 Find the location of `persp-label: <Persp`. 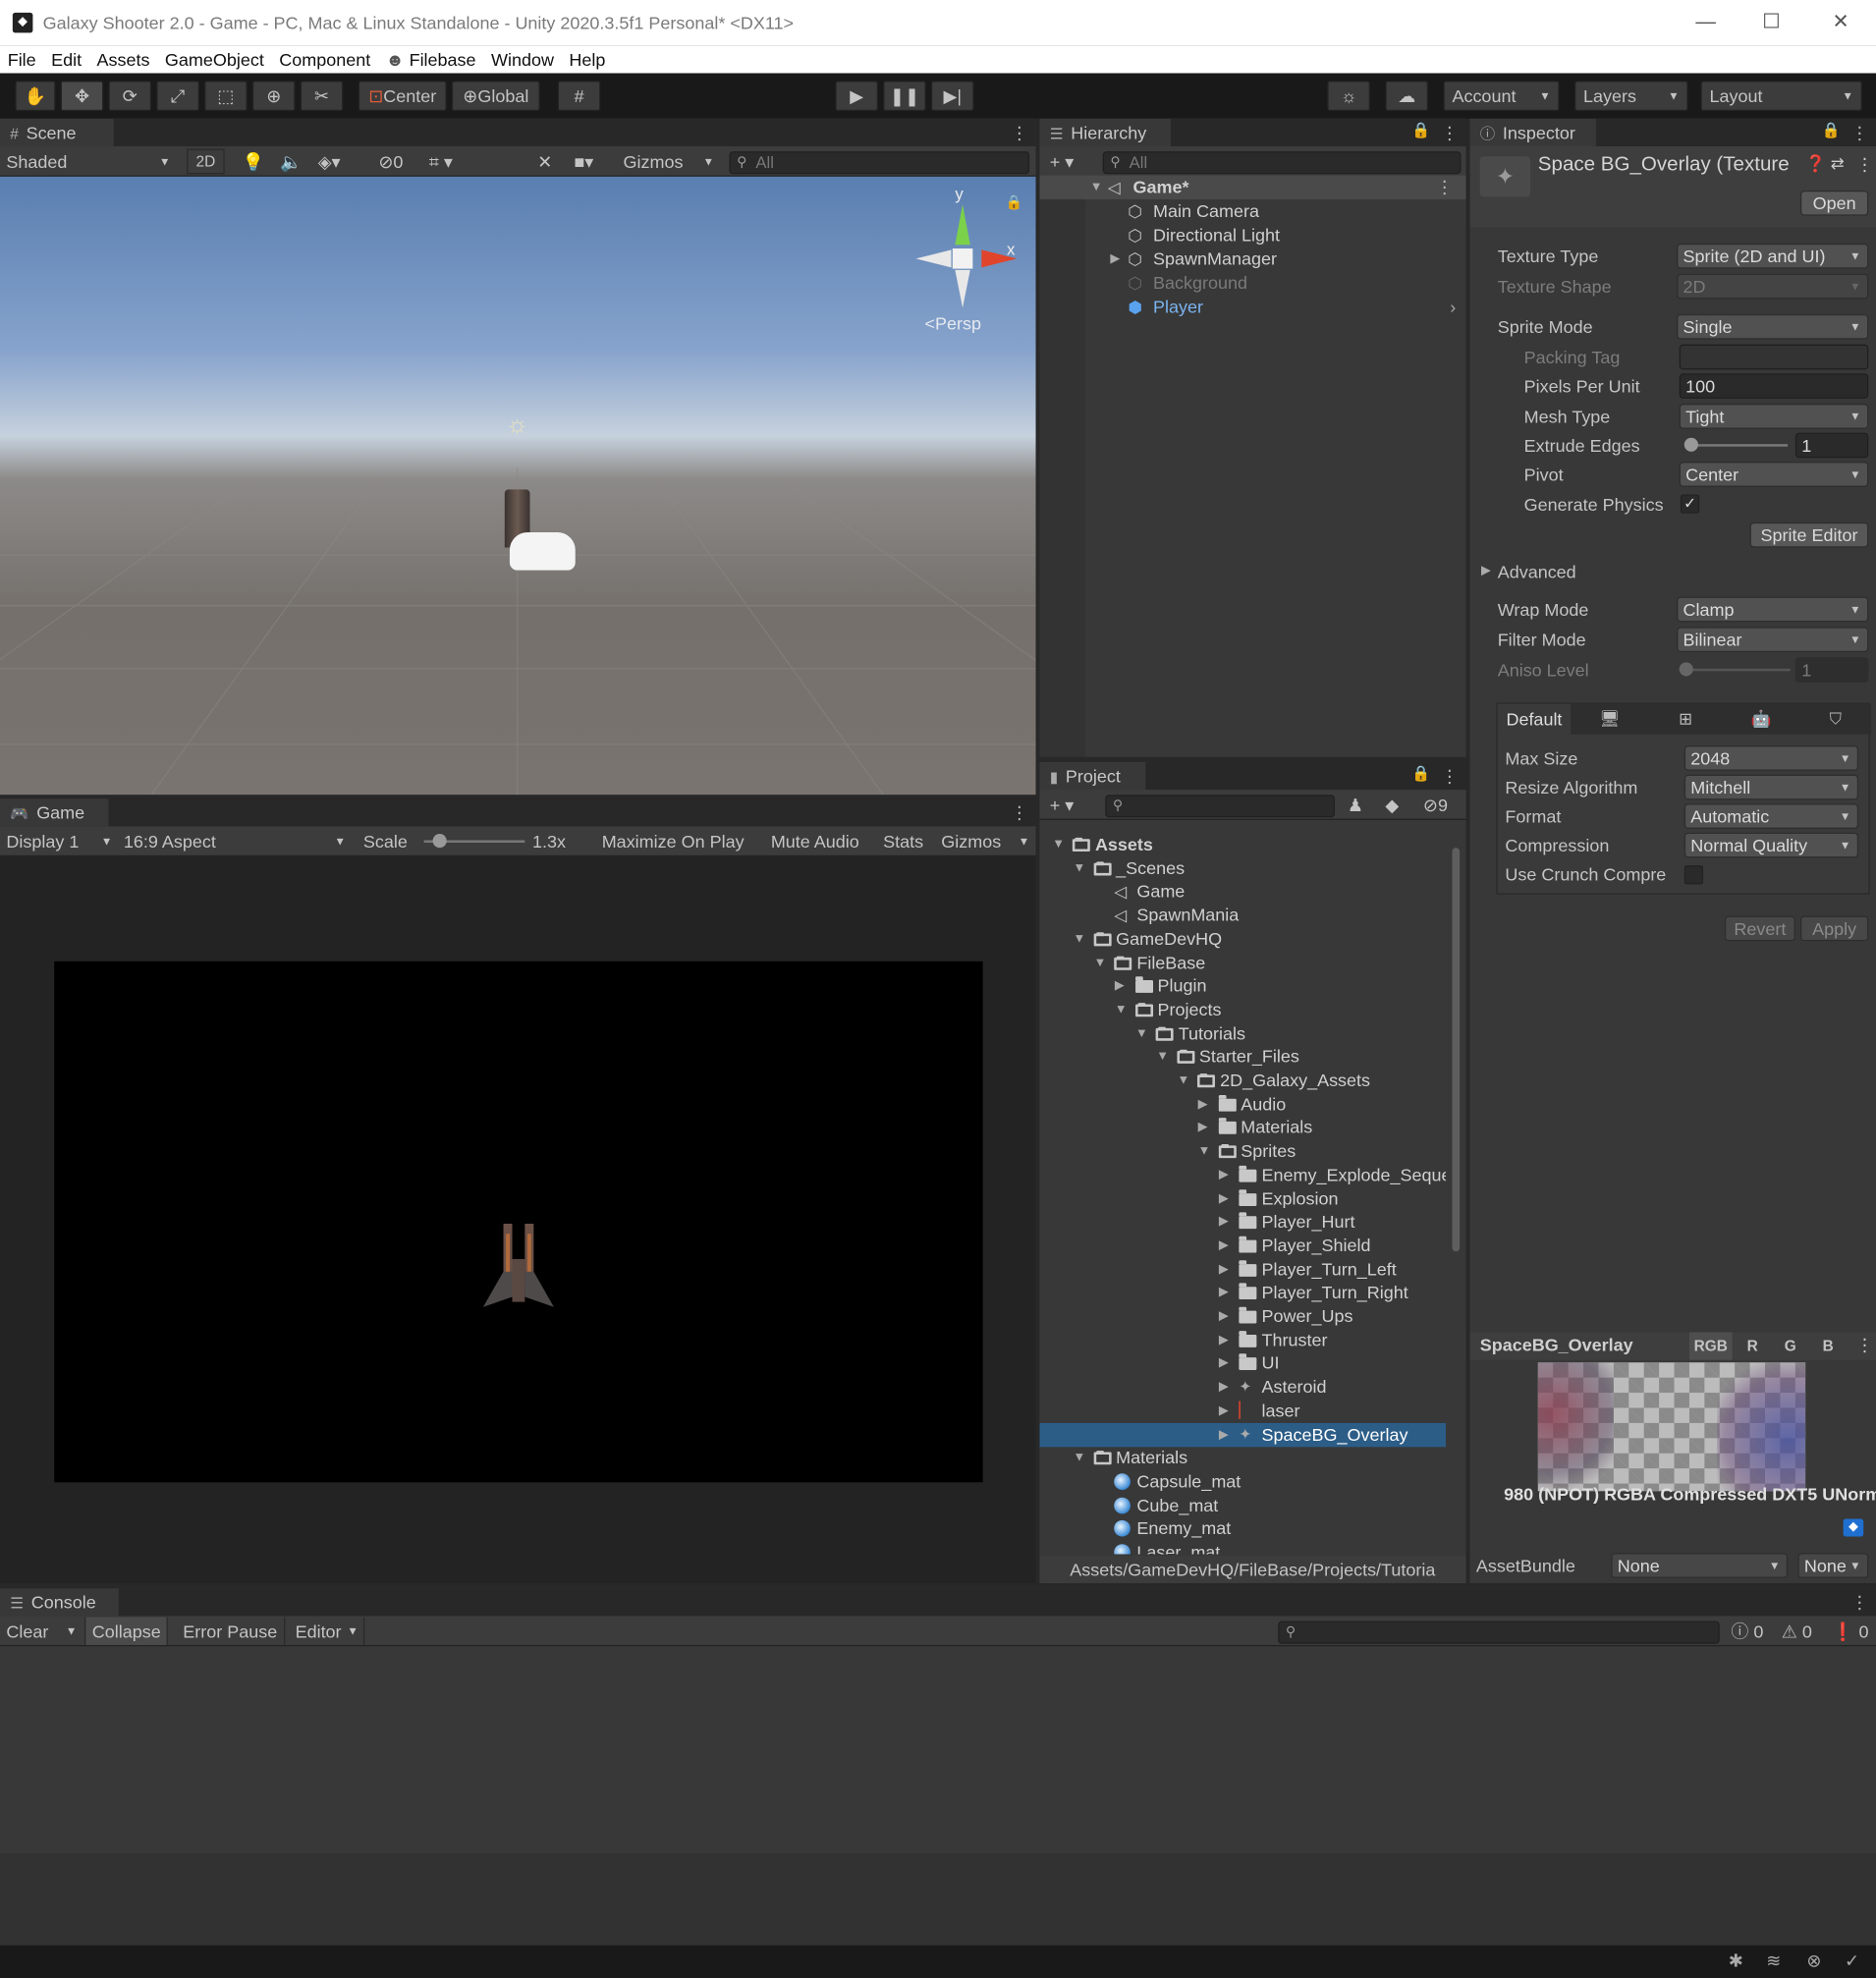

persp-label: <Persp is located at coordinates (953, 323).